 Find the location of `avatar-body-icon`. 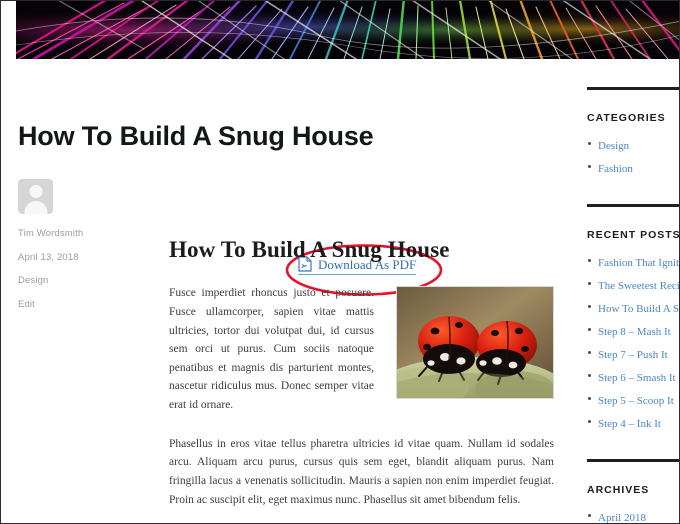

avatar-body-icon is located at coordinates (35, 207).